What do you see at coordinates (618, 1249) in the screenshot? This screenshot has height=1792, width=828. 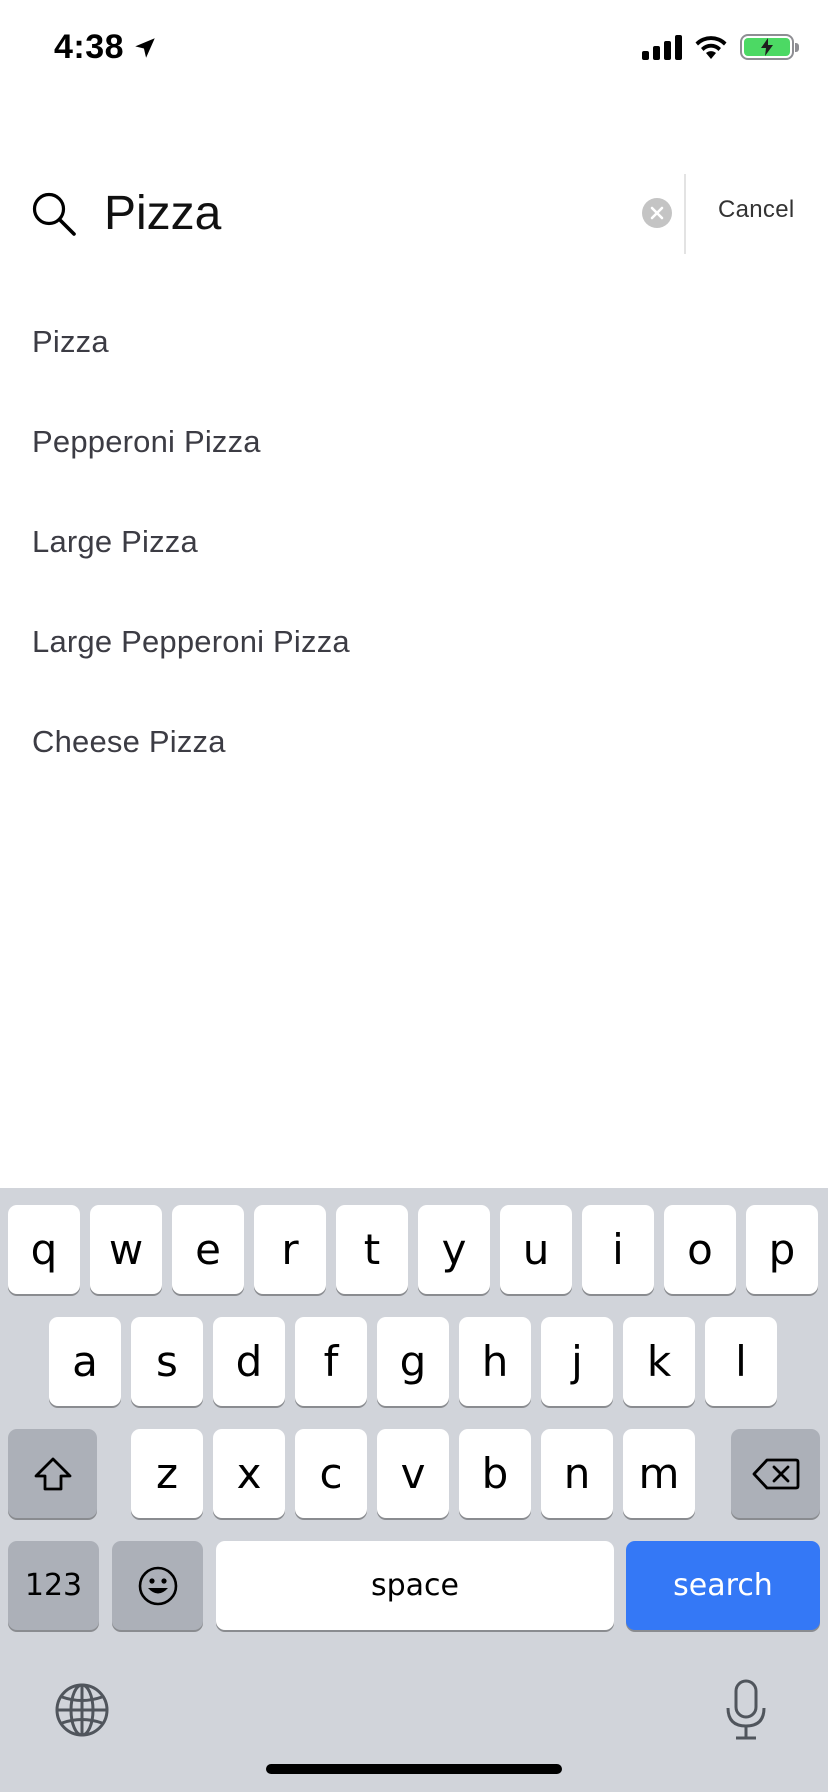 I see `key-i: i` at bounding box center [618, 1249].